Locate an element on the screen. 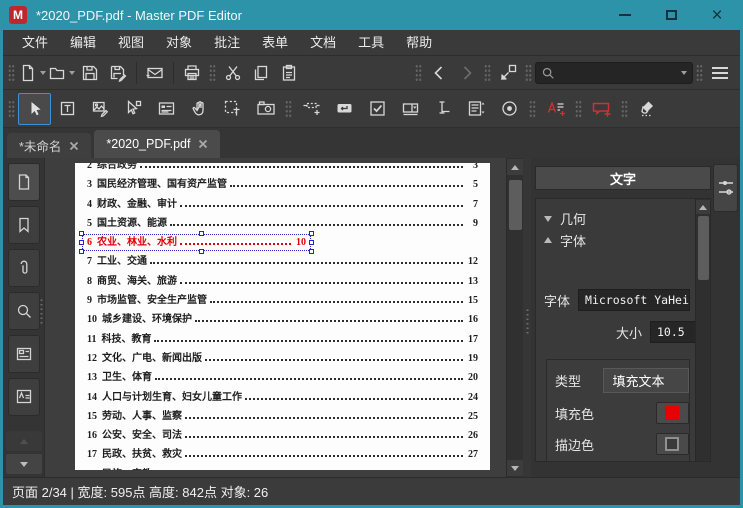 This screenshot has width=743, height=508. toc-row: 14 人口与计划生育、妇女儿童工作 24 is located at coordinates (282, 397).